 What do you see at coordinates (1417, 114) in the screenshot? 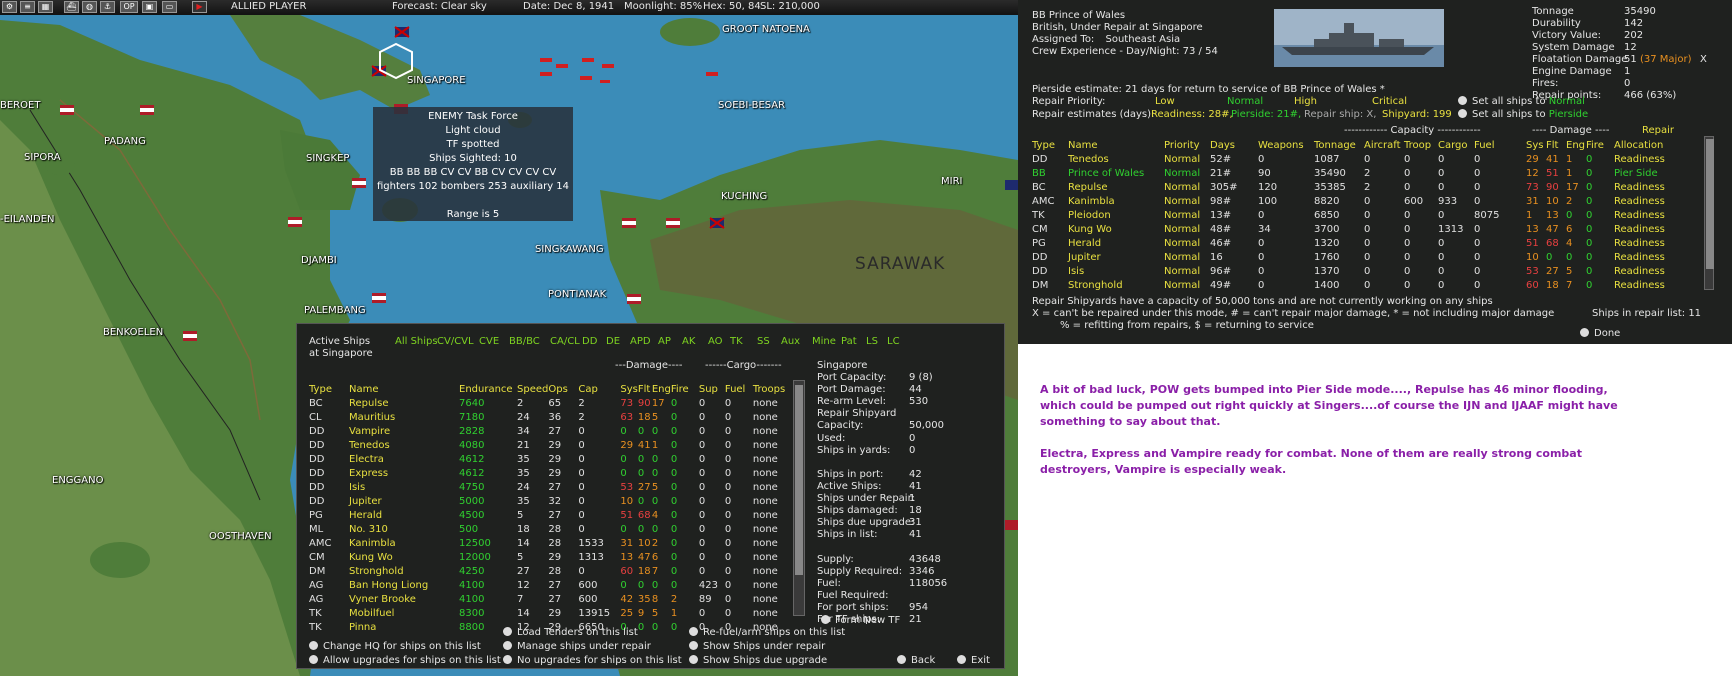
I see `estimate-shipyard: Shipyard: 199` at bounding box center [1417, 114].